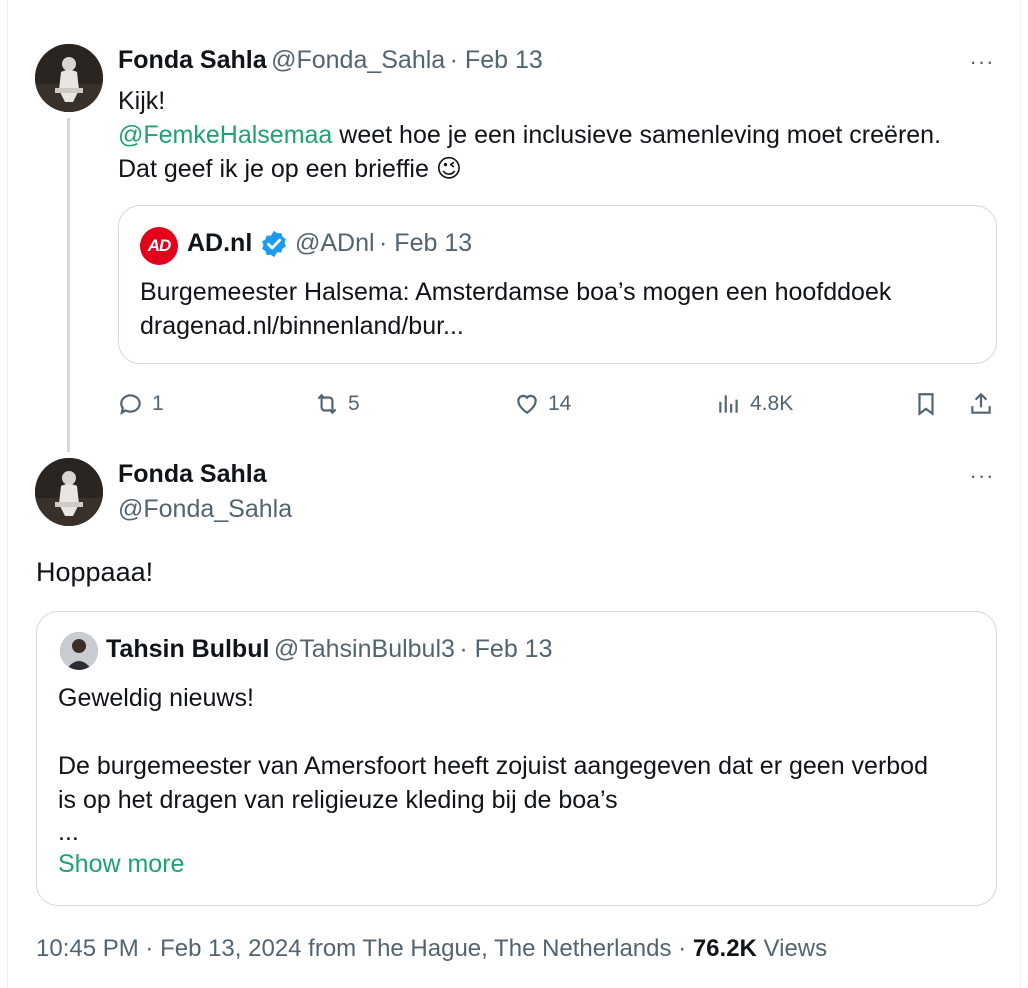 Image resolution: width=1028 pixels, height=988 pixels. I want to click on views-button: 4.8K, so click(754, 404).